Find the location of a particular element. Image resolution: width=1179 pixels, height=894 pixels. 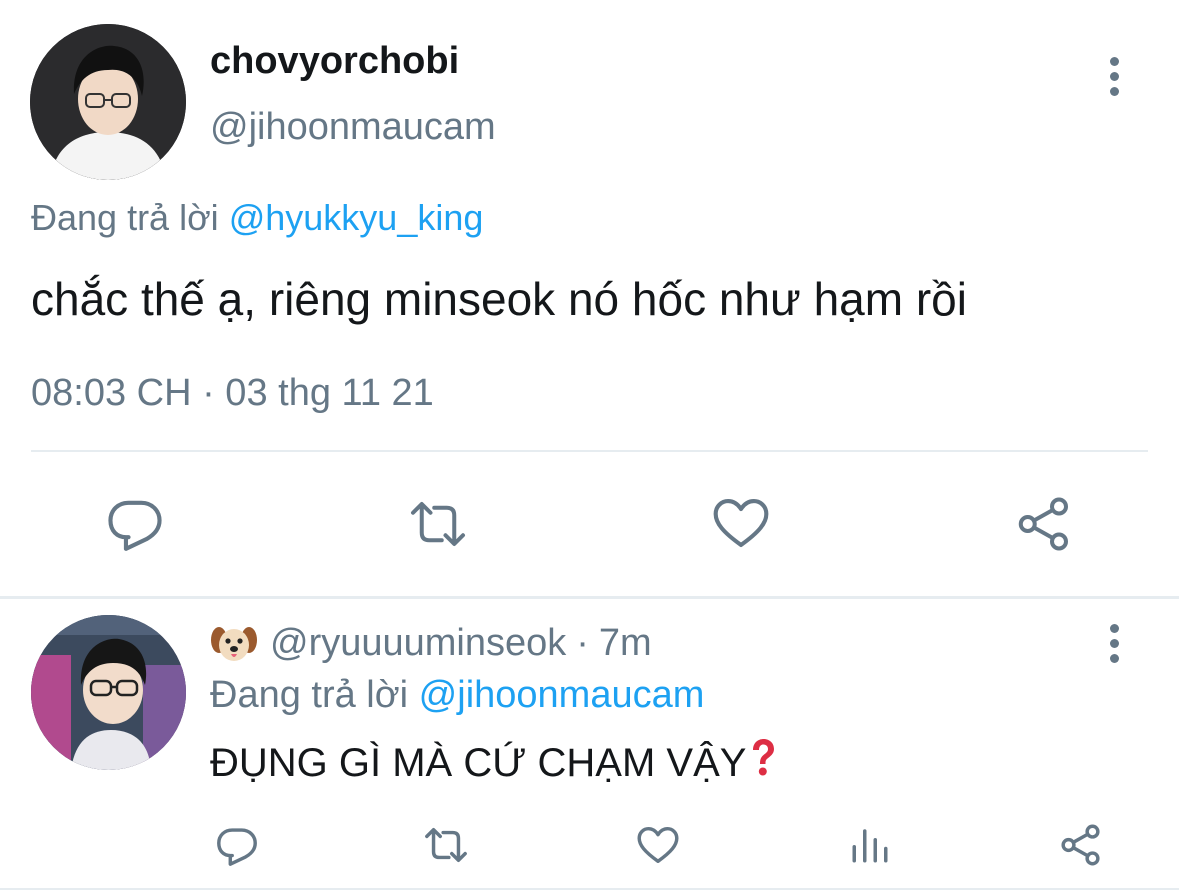

analytics-button is located at coordinates (870, 845).